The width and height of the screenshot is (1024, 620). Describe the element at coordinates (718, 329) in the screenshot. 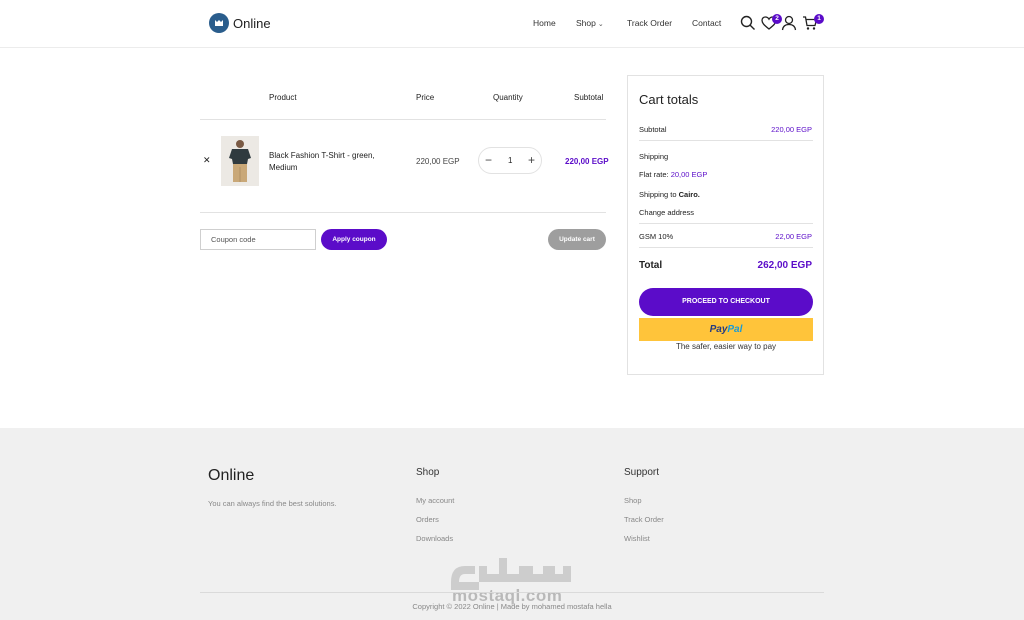

I see `paypal-logo-part1: Pay` at that location.